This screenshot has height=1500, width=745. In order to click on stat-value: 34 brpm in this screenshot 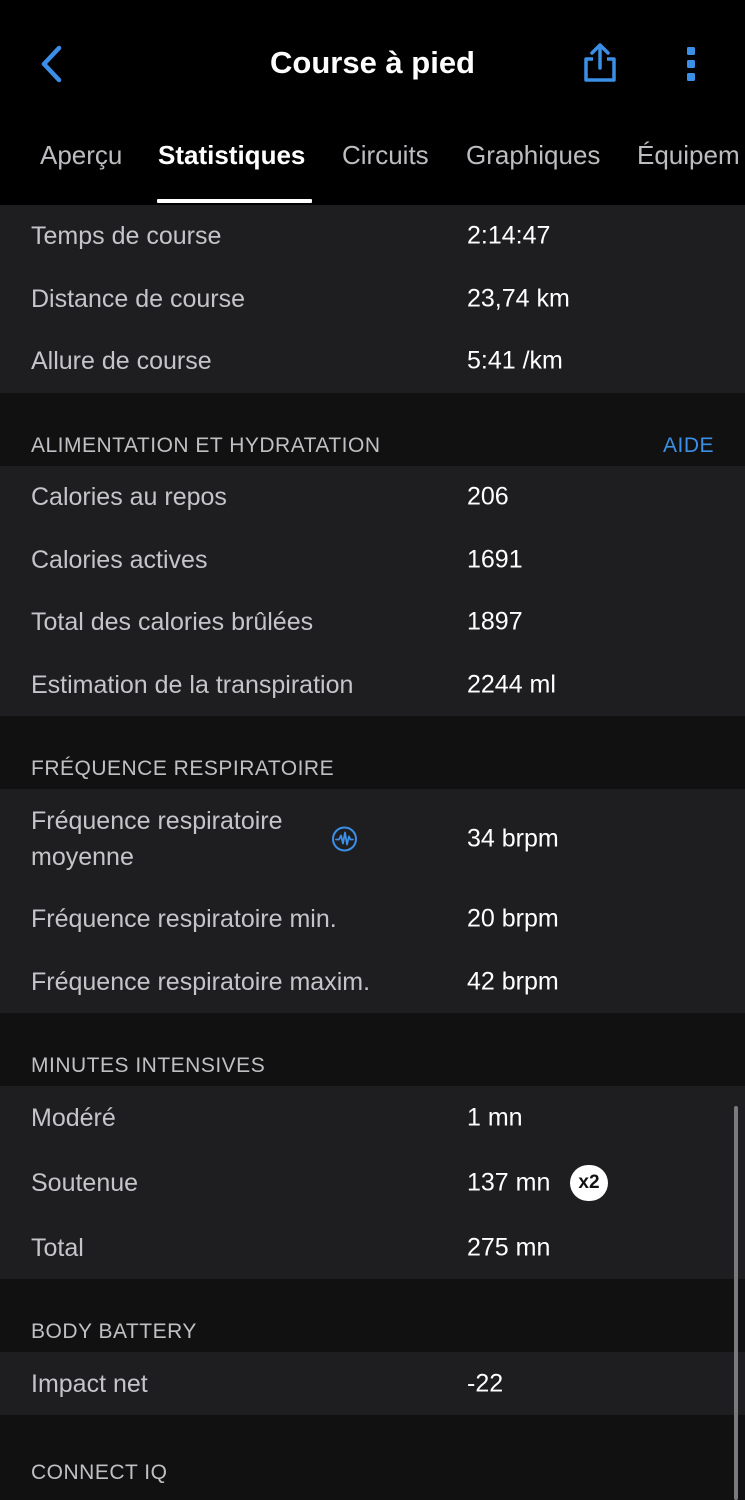, I will do `click(513, 838)`.